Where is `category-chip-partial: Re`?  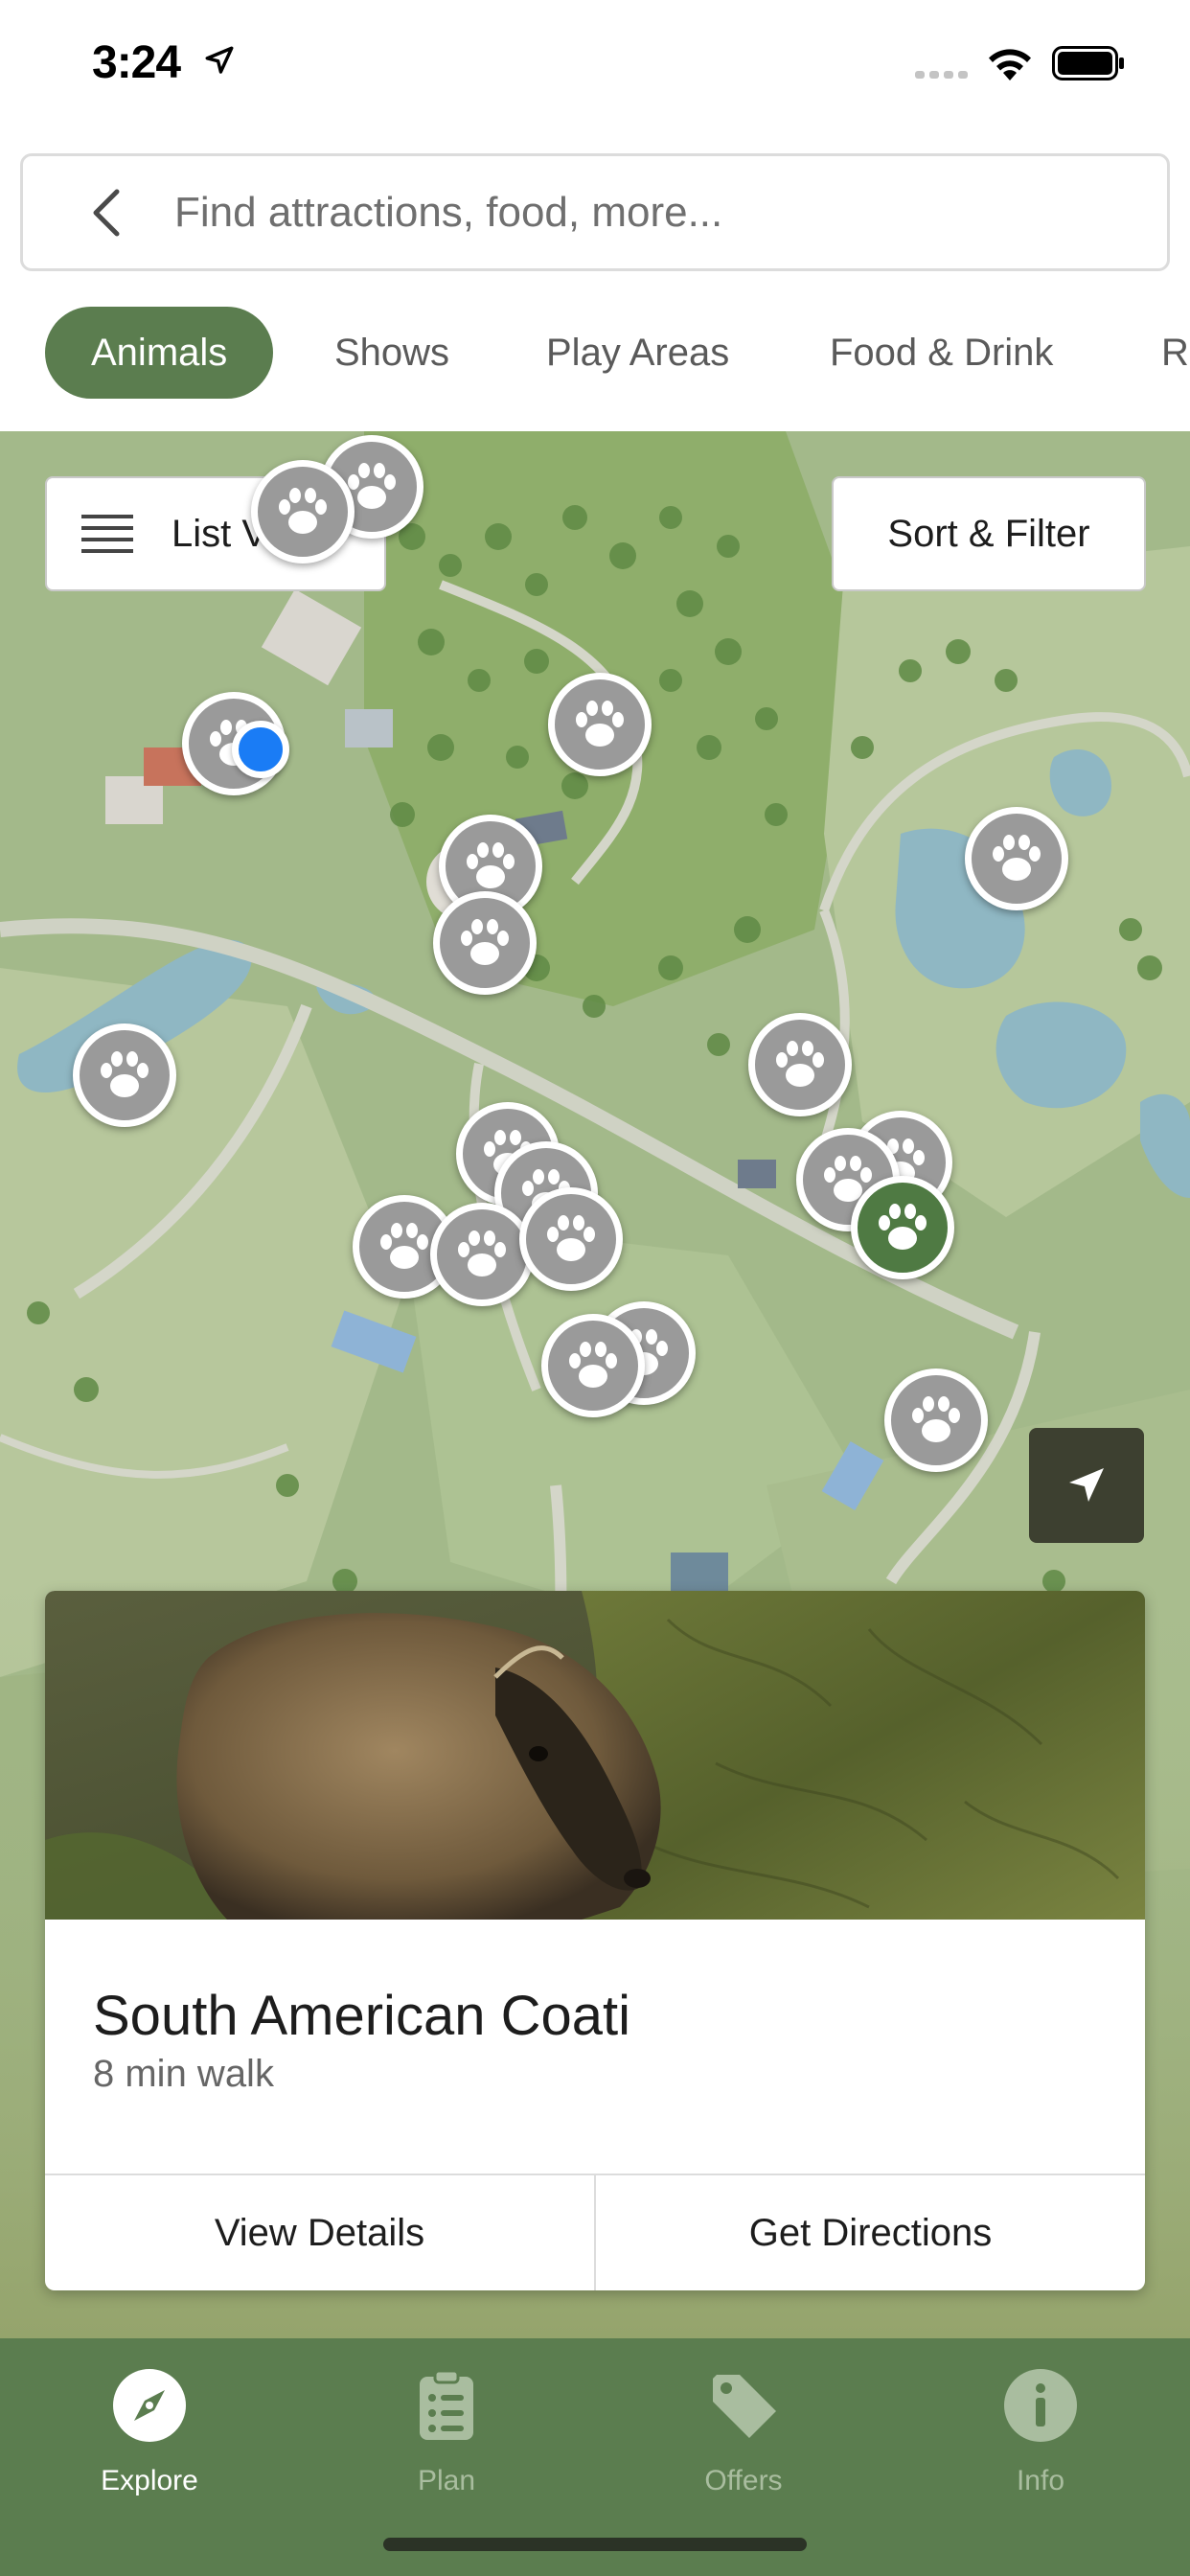 category-chip-partial: Re is located at coordinates (1175, 353).